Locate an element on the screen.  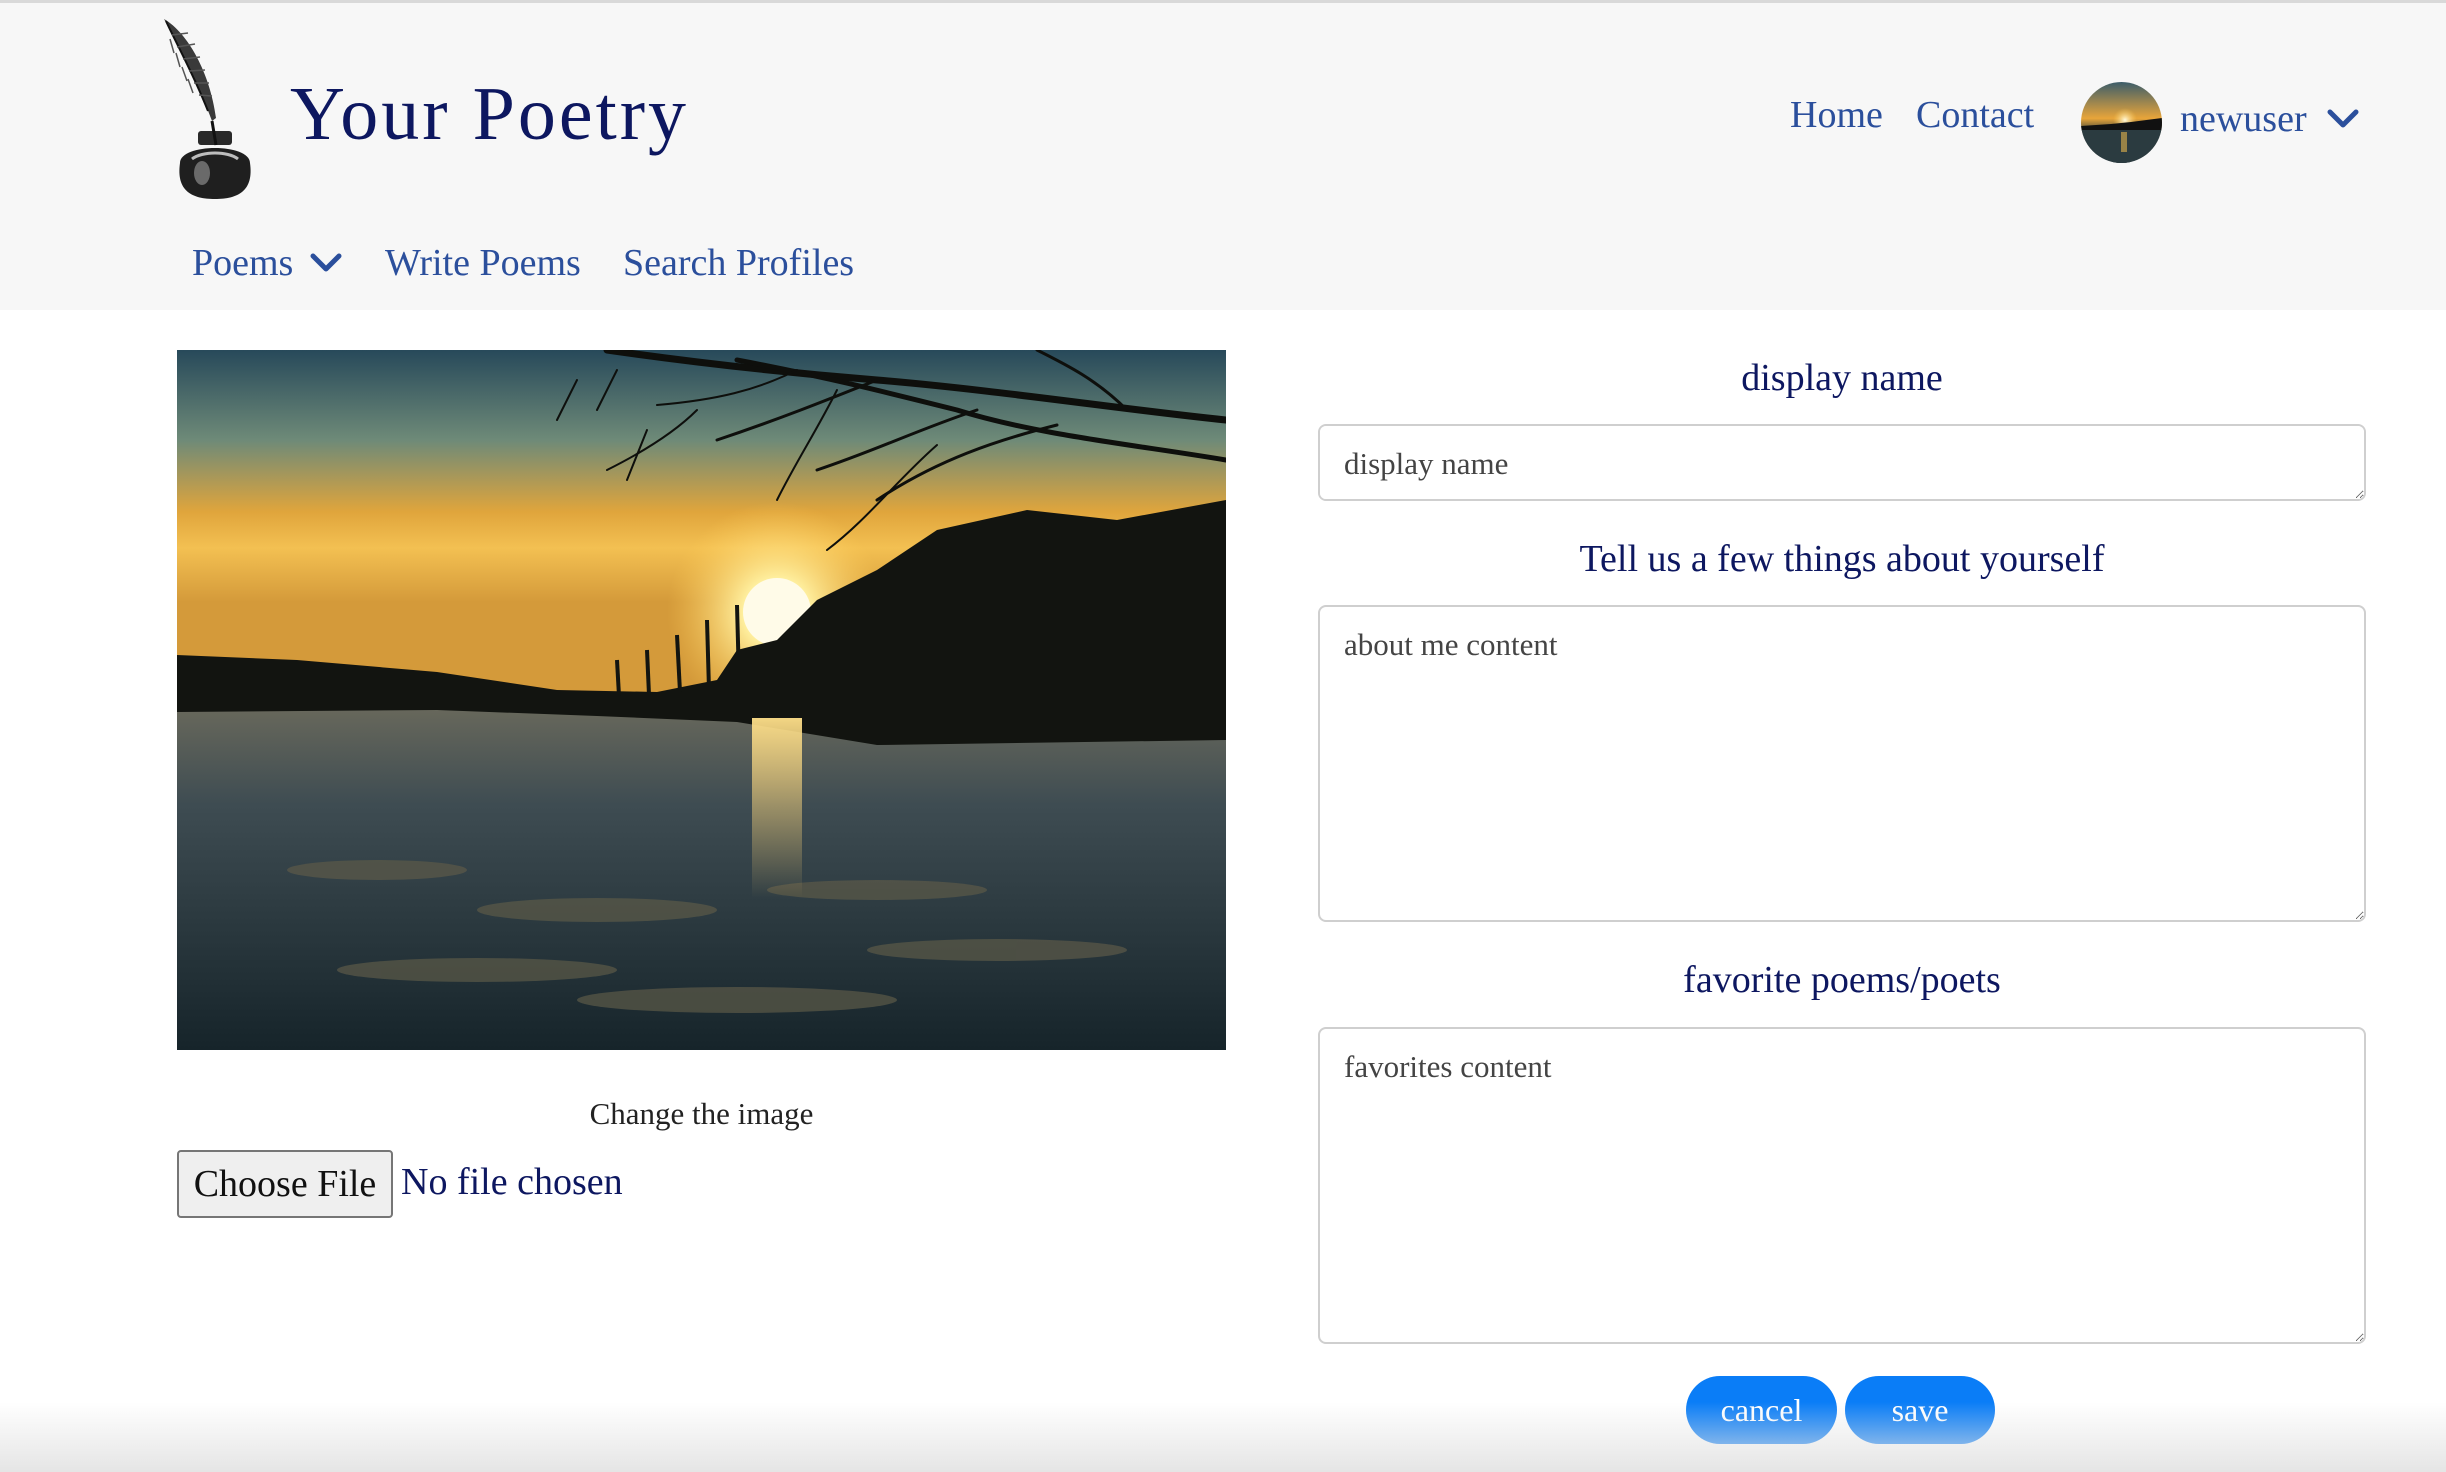
bottom-shadow is located at coordinates (1223, 1437).